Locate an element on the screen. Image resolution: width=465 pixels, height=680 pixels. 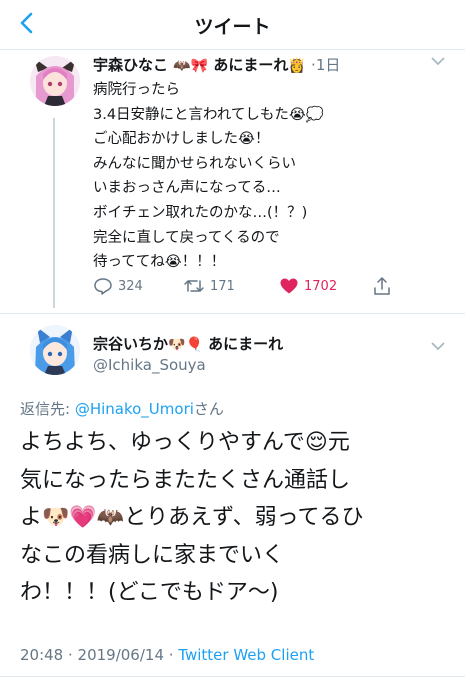
replying-to-label: 返信先: is located at coordinates (47, 409).